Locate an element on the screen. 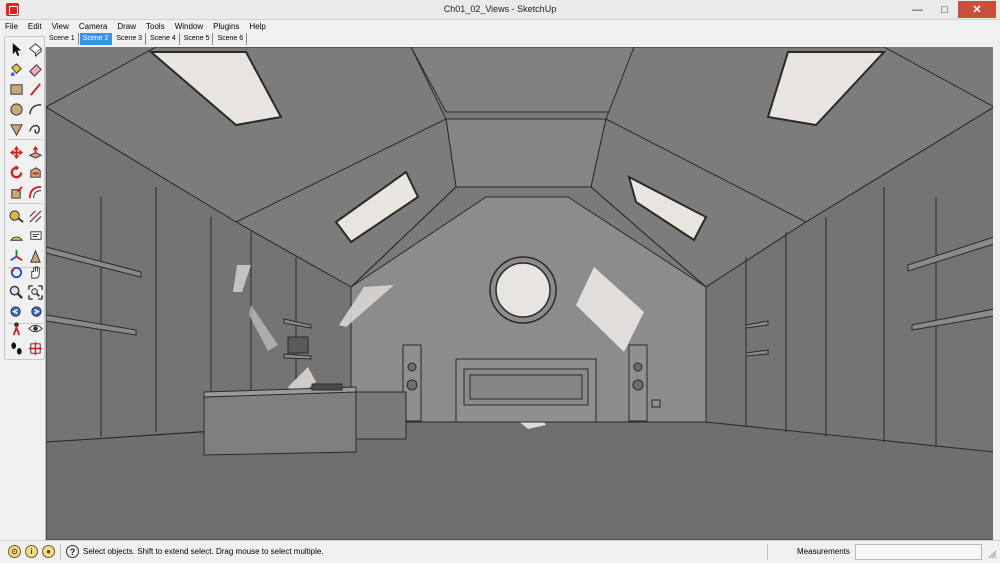  geo-location-icon: ⊙ is located at coordinates (14, 551).